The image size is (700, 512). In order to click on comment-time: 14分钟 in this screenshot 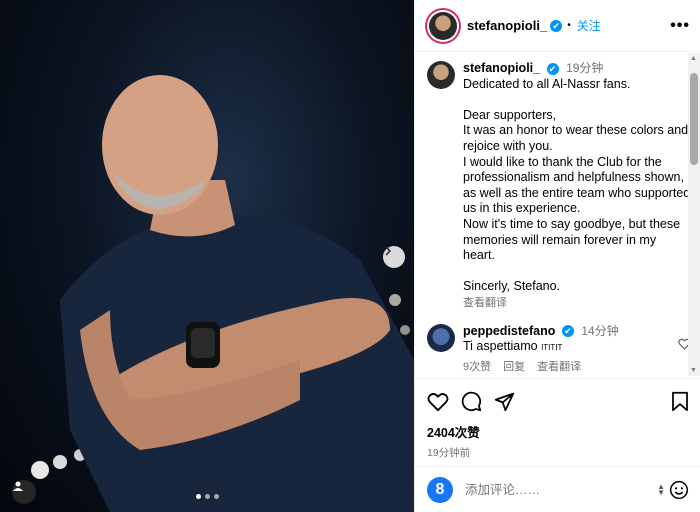, I will do `click(600, 330)`.